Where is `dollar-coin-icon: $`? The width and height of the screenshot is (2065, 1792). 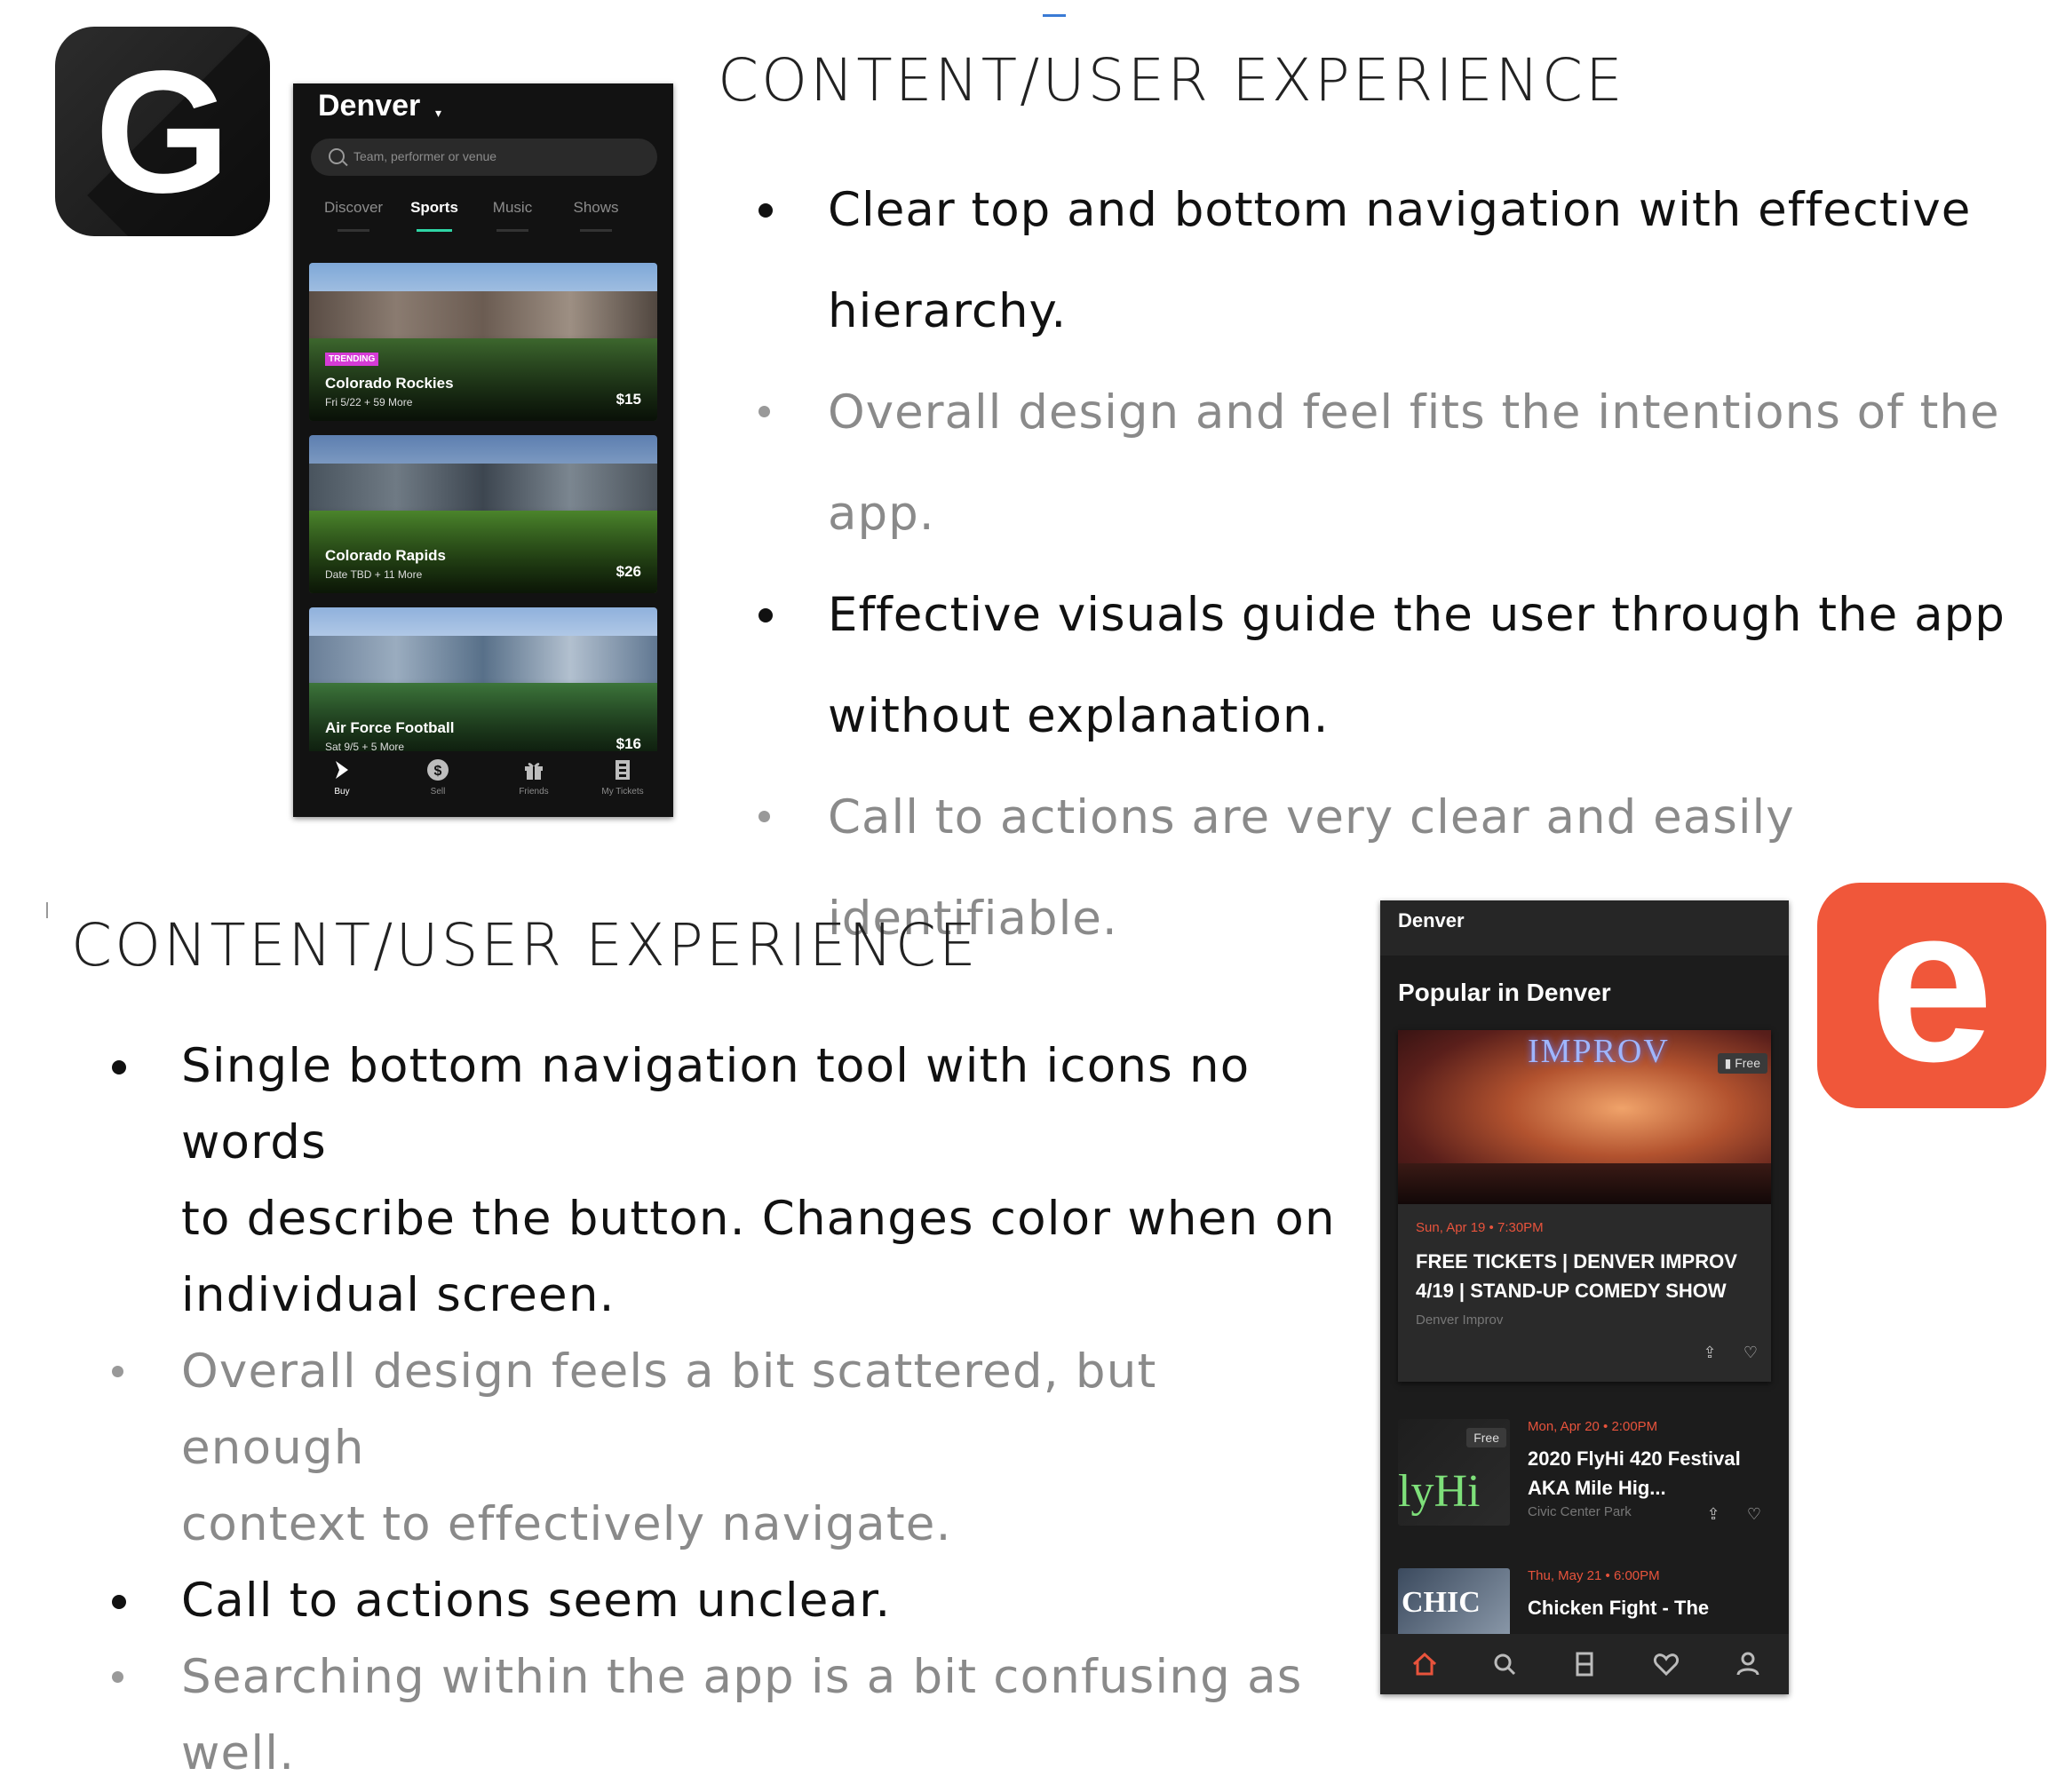
dollar-coin-icon: $ is located at coordinates (438, 770).